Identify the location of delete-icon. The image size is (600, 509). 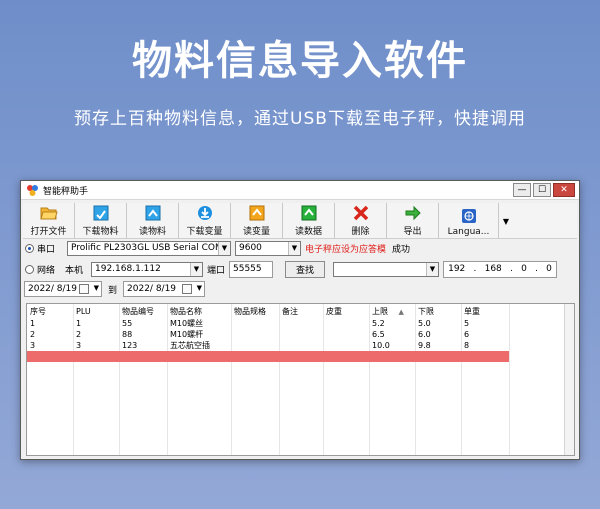
(361, 213).